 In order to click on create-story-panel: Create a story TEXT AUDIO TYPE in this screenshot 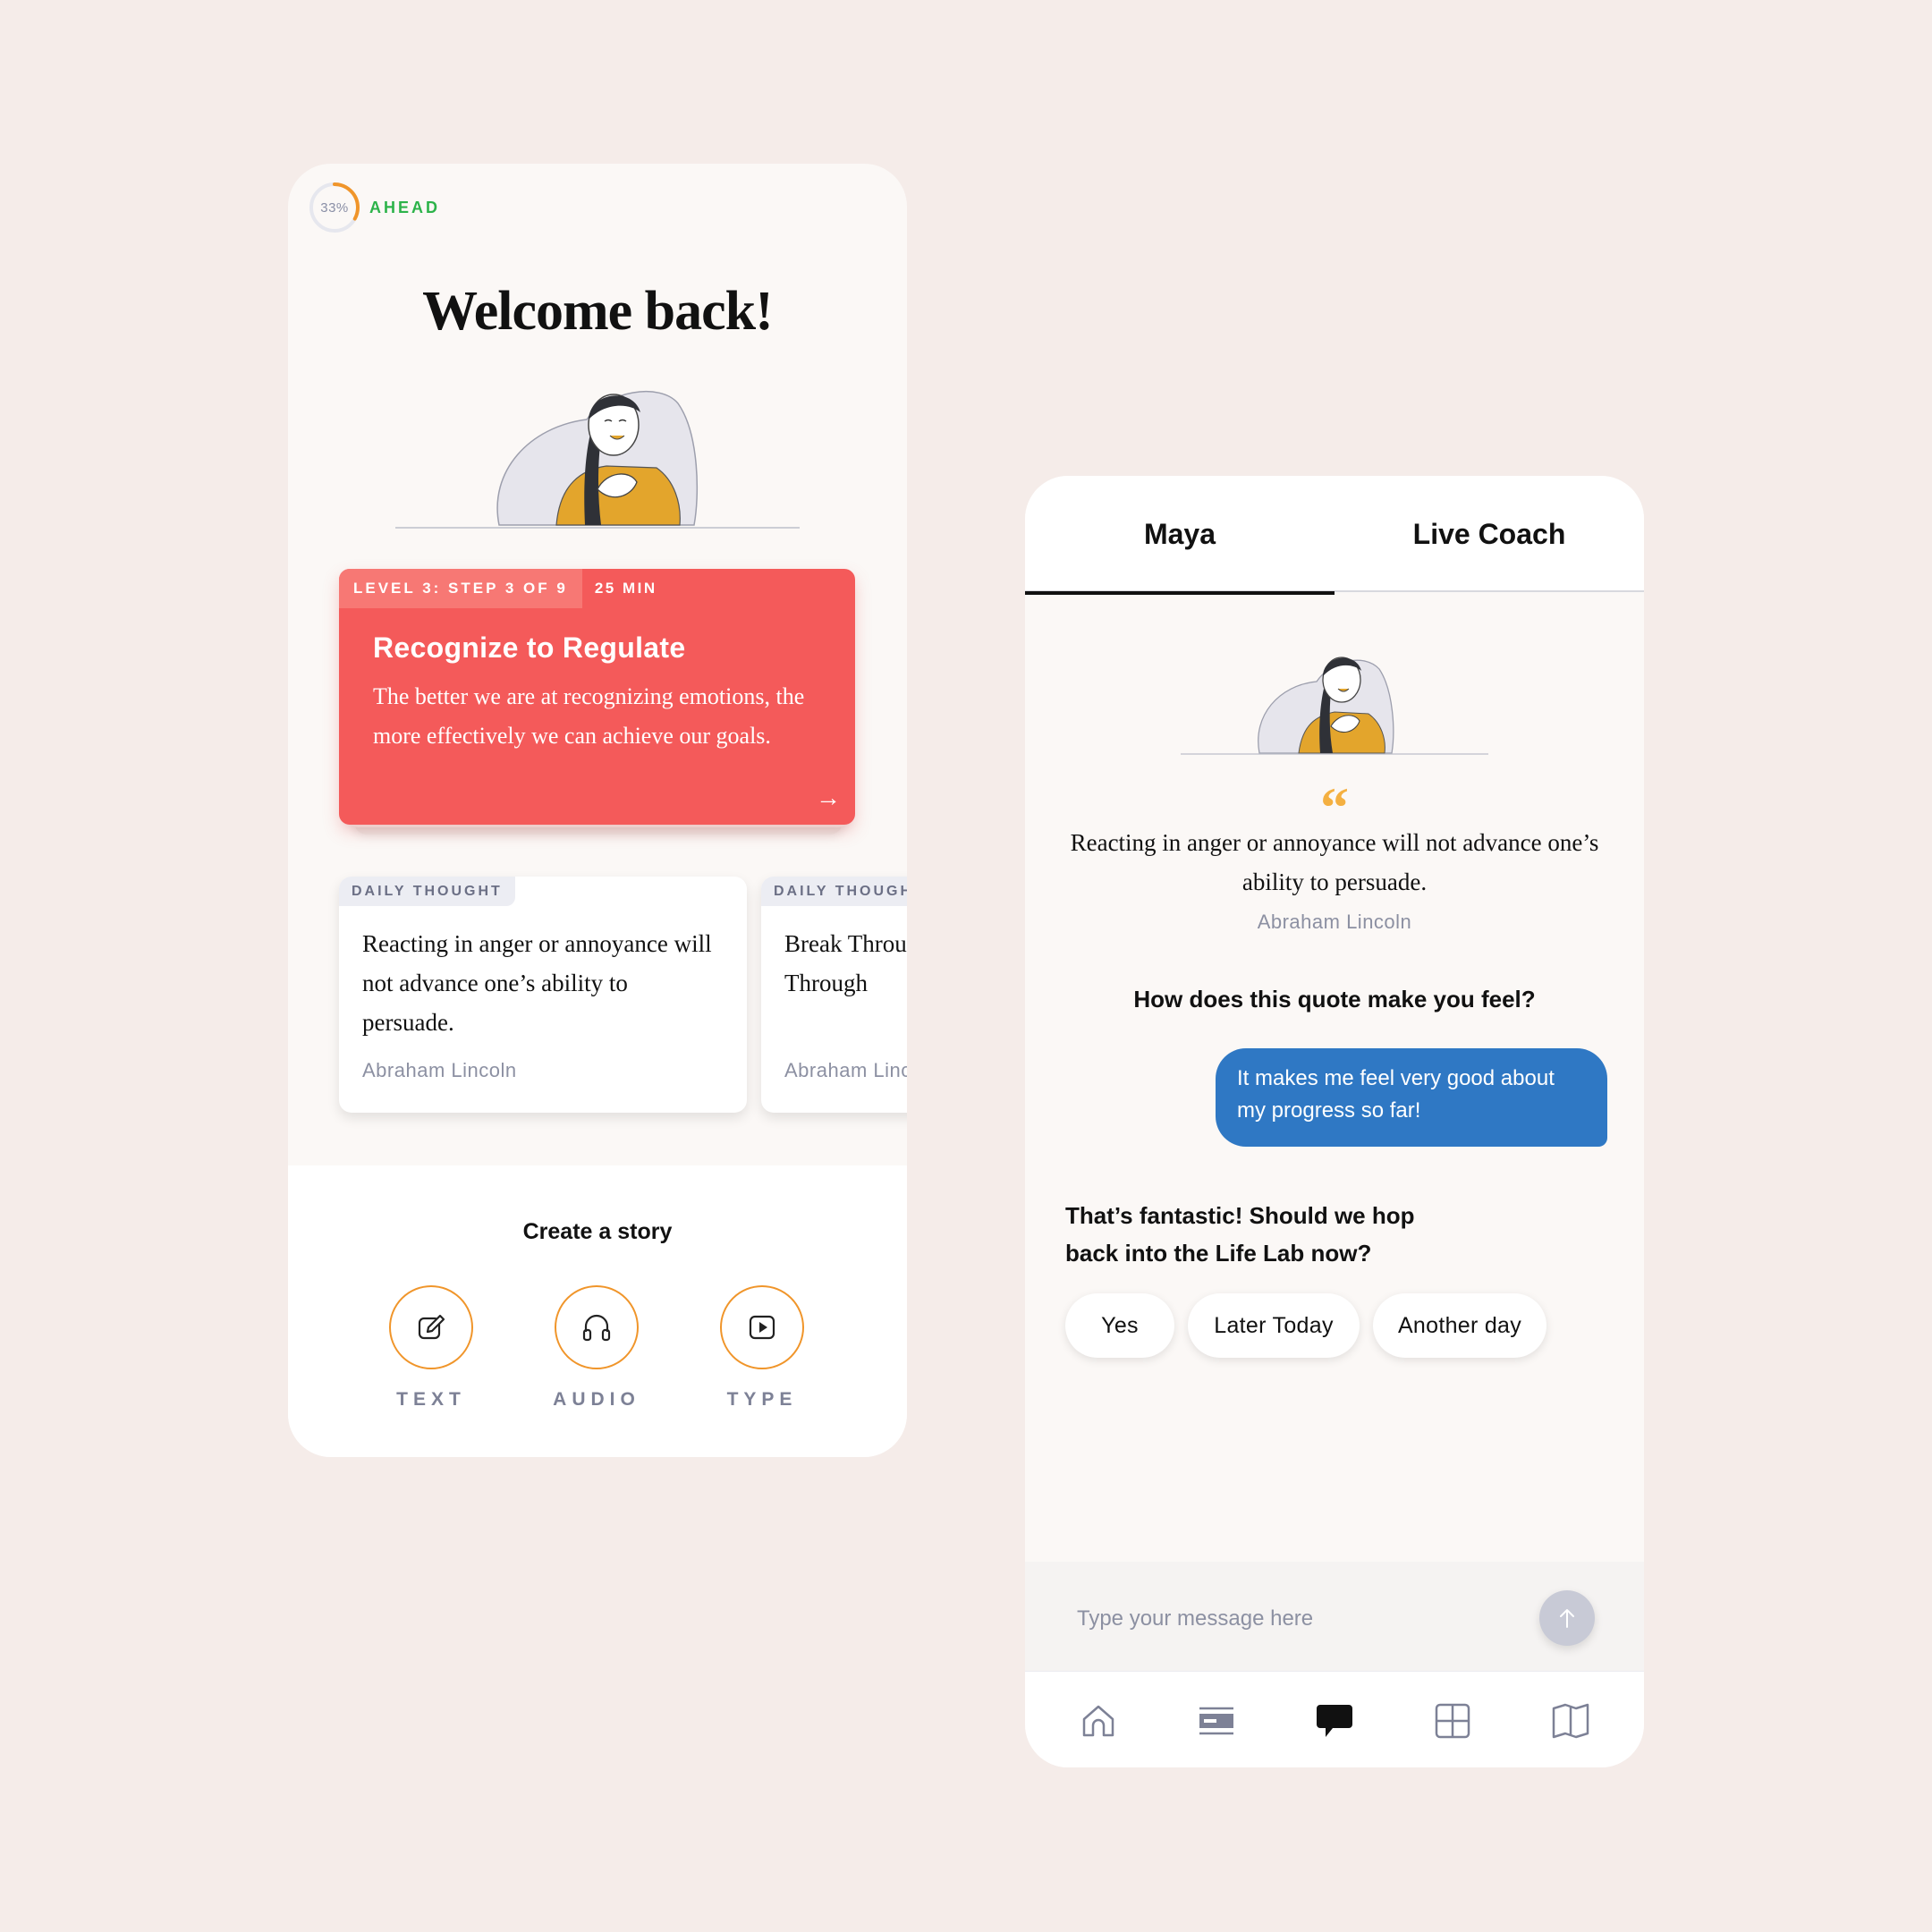, I will do `click(597, 1311)`.